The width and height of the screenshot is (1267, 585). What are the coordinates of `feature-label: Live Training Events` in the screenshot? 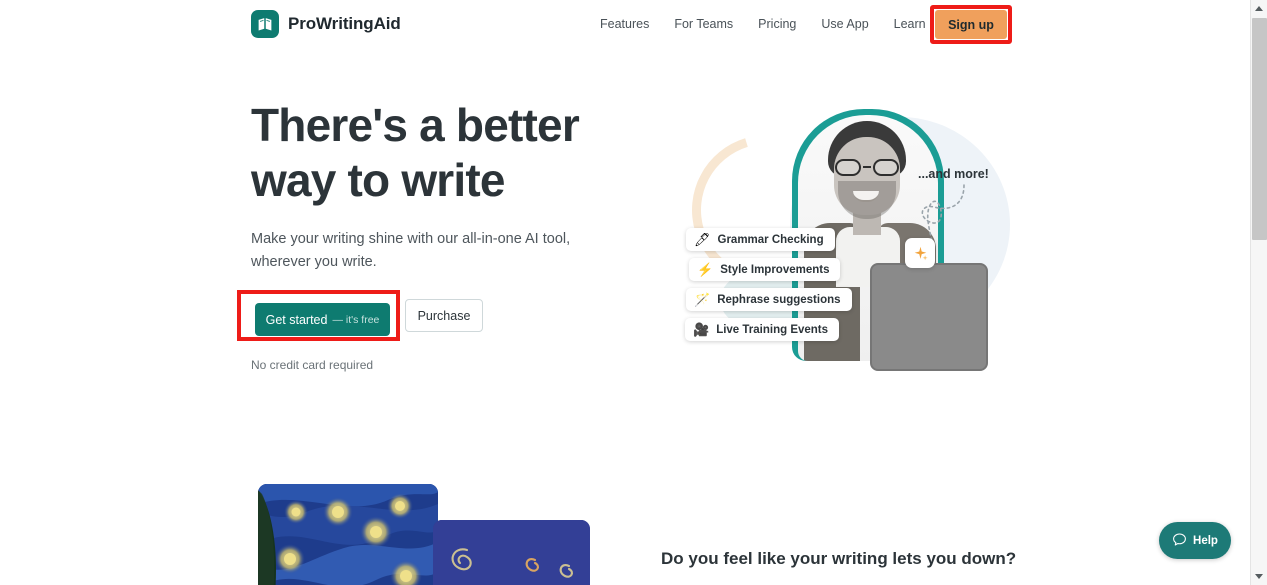 It's located at (772, 329).